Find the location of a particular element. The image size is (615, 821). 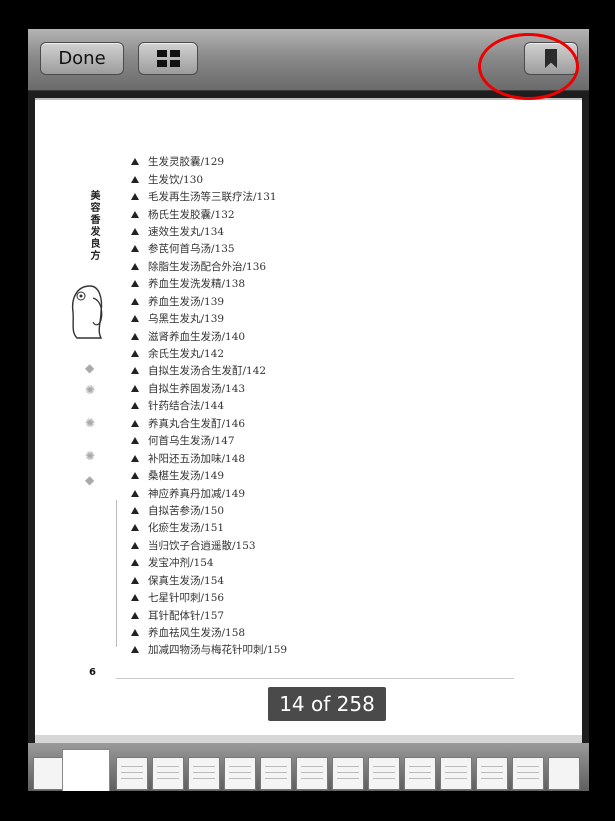

toc-item-label: 养真丸合生发酊/146 is located at coordinates (197, 423).